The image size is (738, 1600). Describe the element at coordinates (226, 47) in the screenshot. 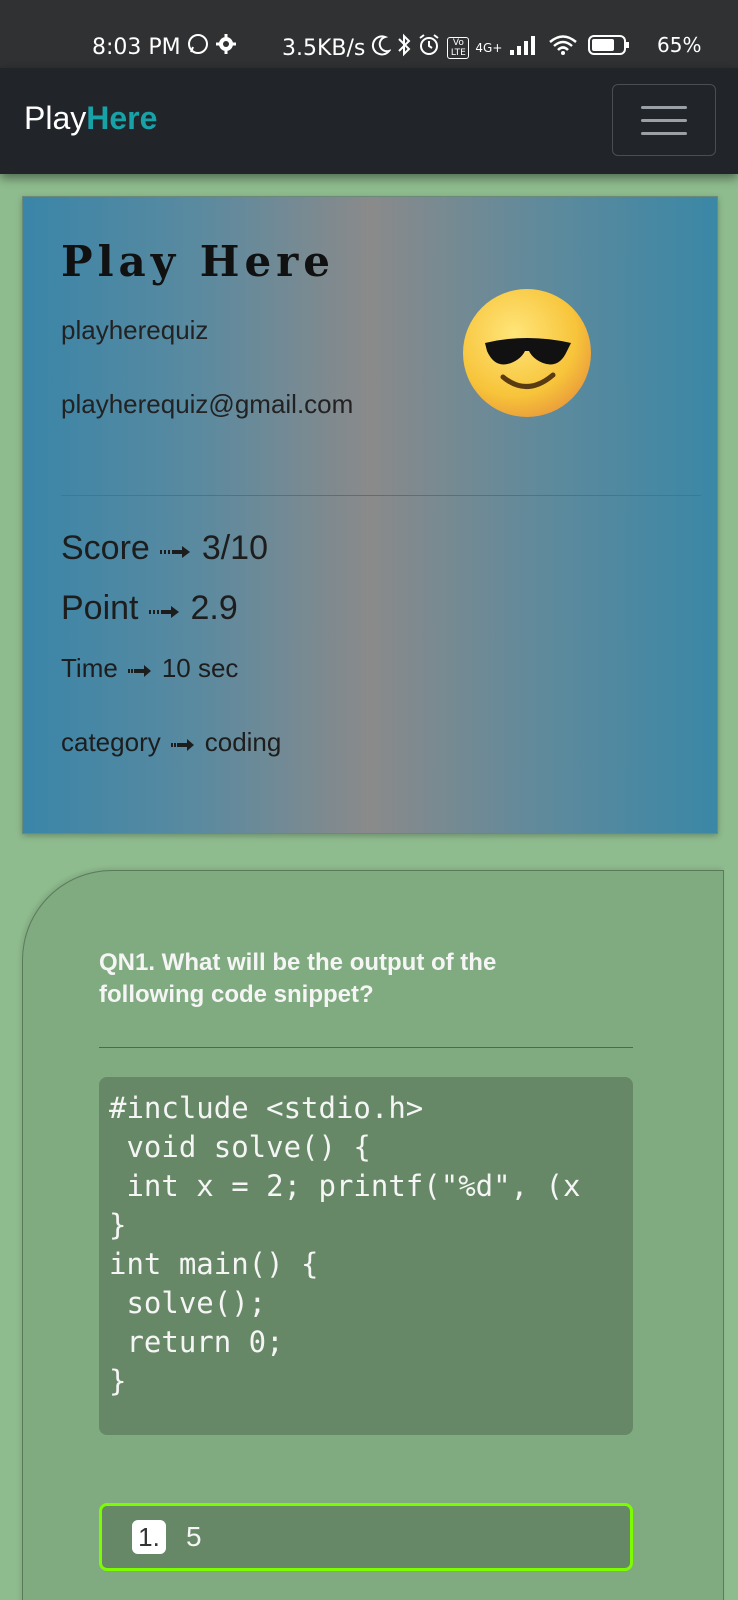

I see `settings-icon` at that location.